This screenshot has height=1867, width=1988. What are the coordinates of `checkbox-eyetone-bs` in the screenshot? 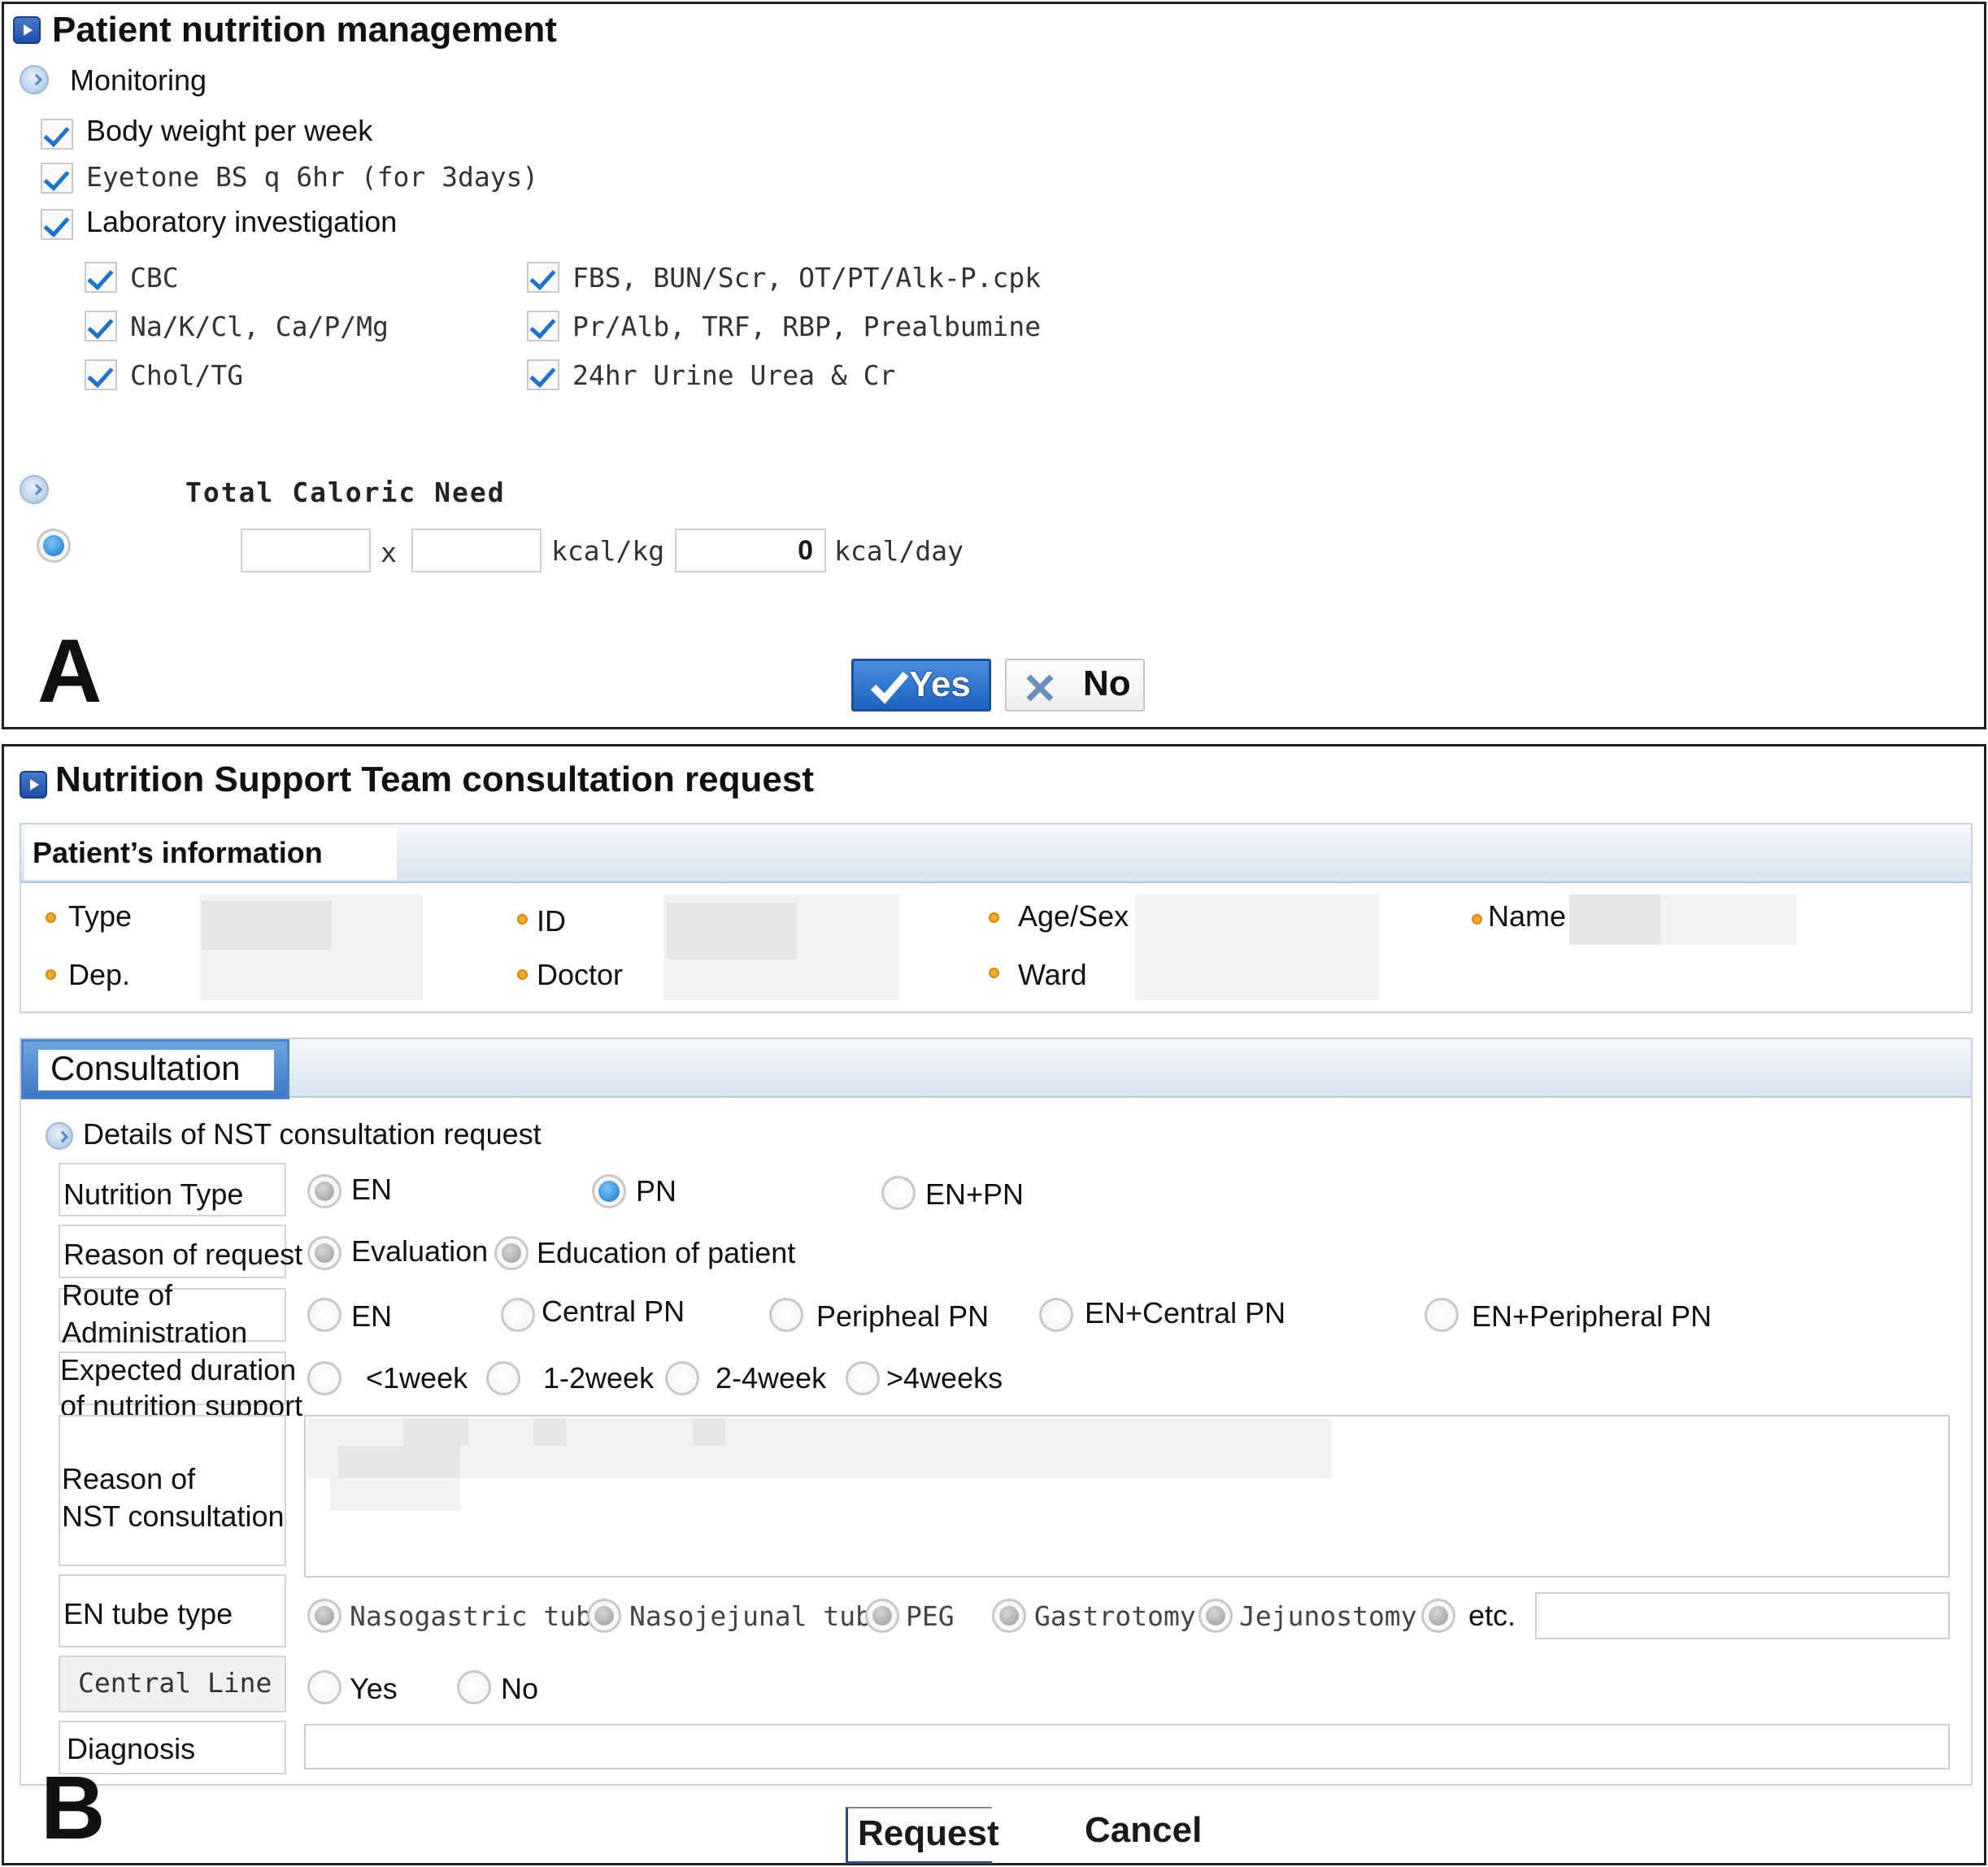 It's located at (57, 179).